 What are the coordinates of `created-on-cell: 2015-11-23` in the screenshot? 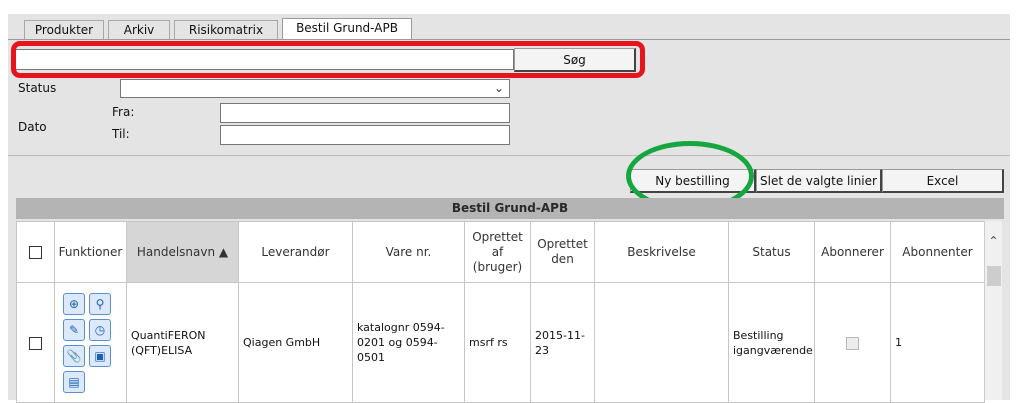 It's located at (562, 342).